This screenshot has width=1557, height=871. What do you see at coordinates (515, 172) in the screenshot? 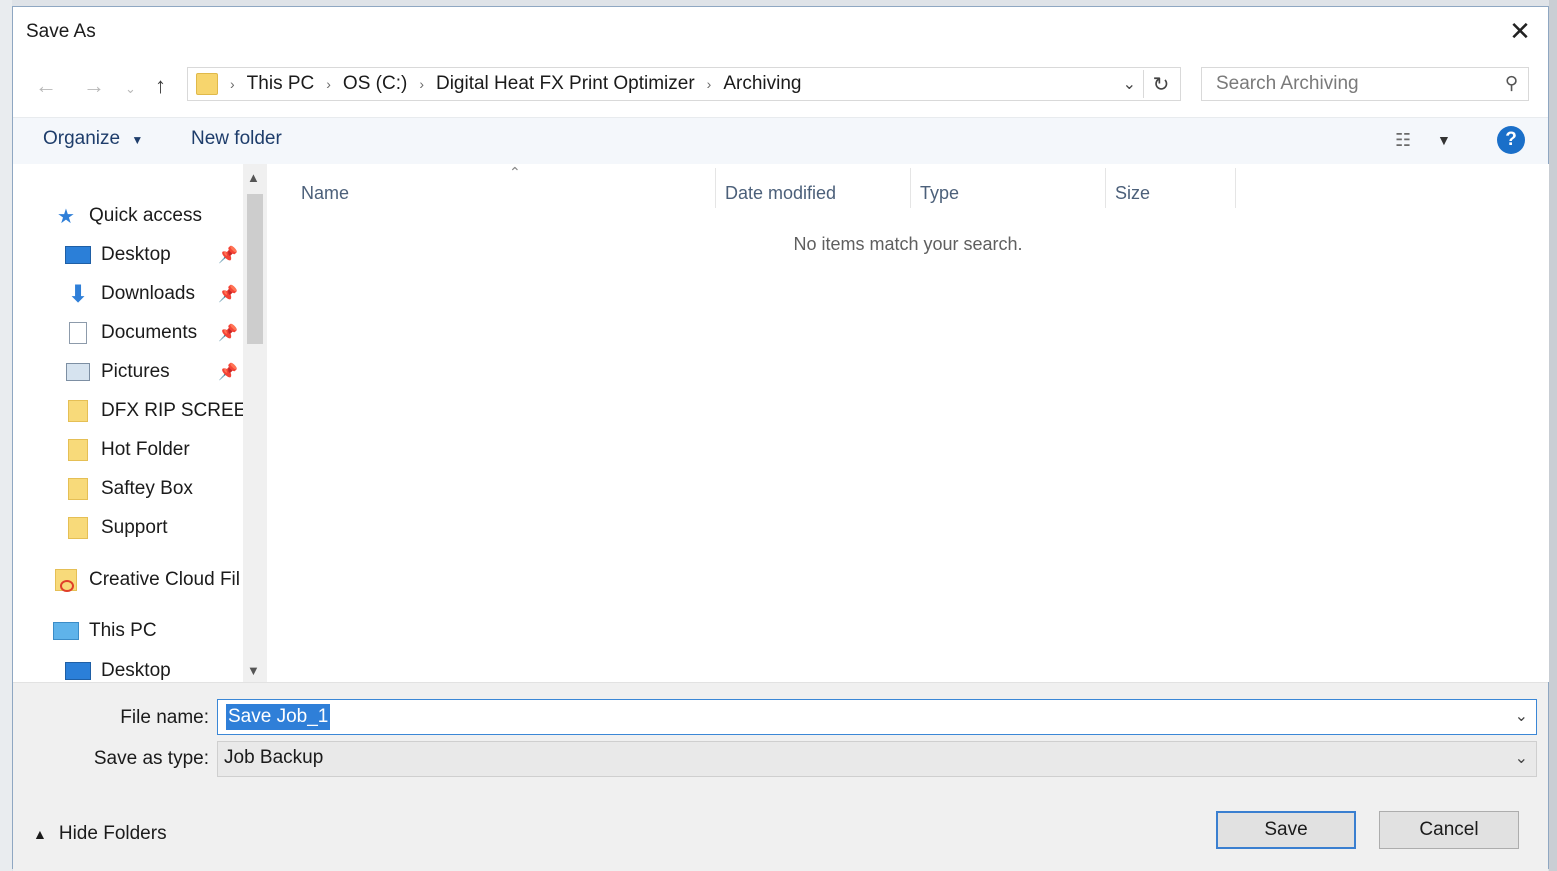
I see `sort-ascending-icon: ⌃` at bounding box center [515, 172].